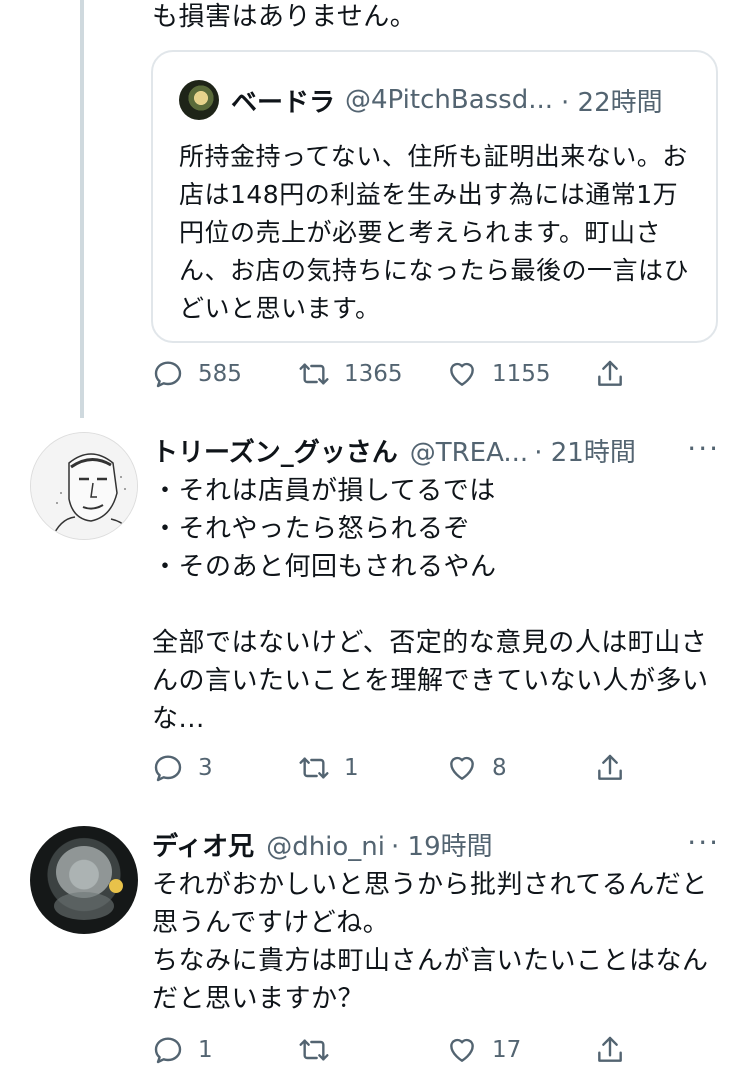  I want to click on quoted-tweet-header: ベードラ @4PitchBassd... · 22時間, so click(421, 100).